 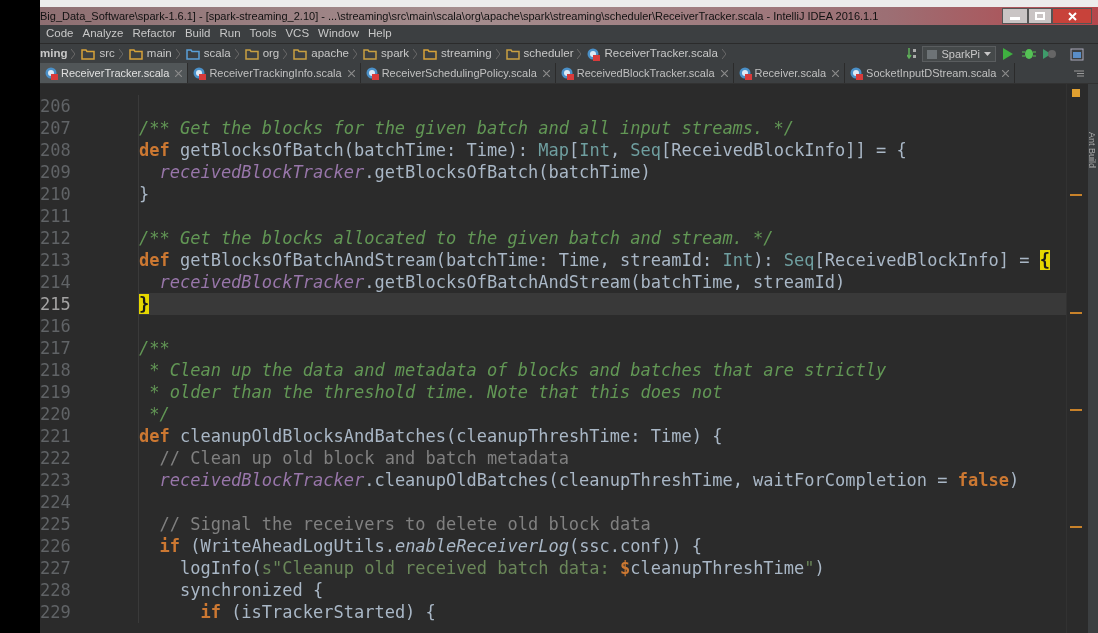 What do you see at coordinates (217, 54) in the screenshot?
I see `breadcrumb-item: scala` at bounding box center [217, 54].